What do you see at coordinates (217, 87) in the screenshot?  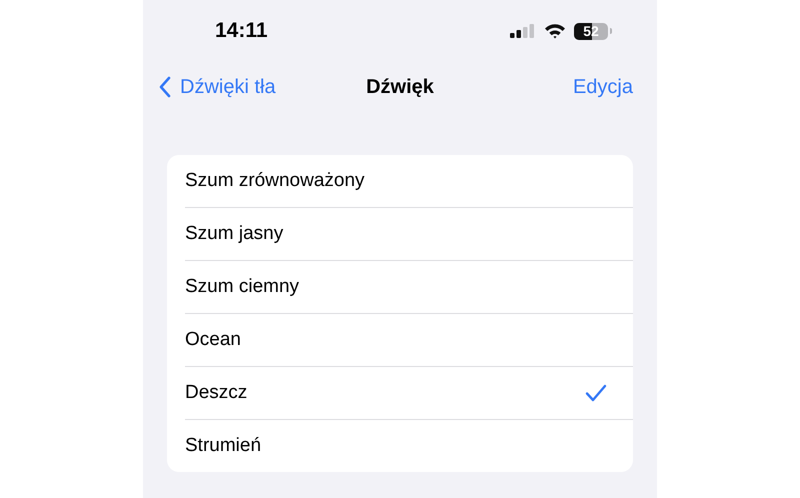 I see `back-button: Dźwięki tła` at bounding box center [217, 87].